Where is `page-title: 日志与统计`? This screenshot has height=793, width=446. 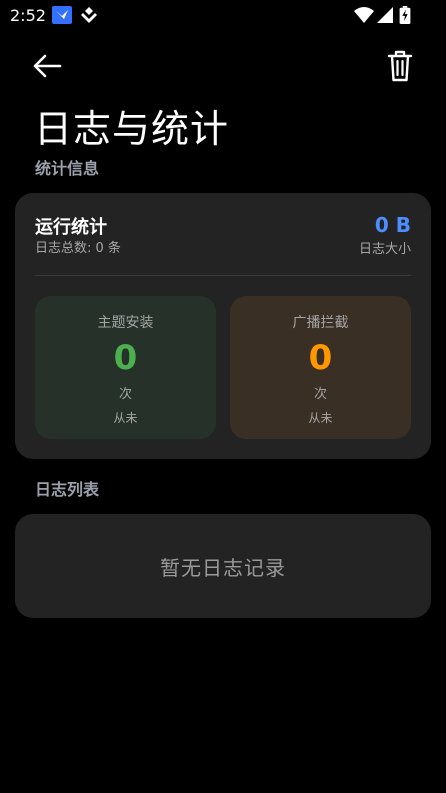
page-title: 日志与统计 is located at coordinates (132, 129).